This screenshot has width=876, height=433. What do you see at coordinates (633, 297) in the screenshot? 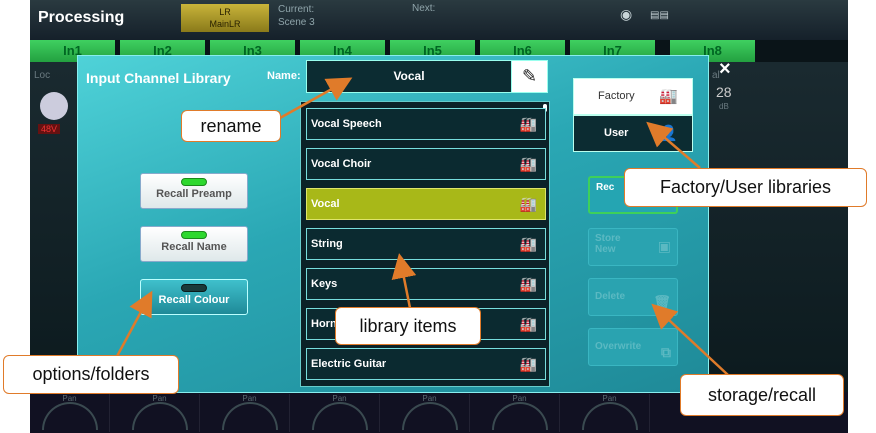
I see `delete-button: Delete 🗑` at bounding box center [633, 297].